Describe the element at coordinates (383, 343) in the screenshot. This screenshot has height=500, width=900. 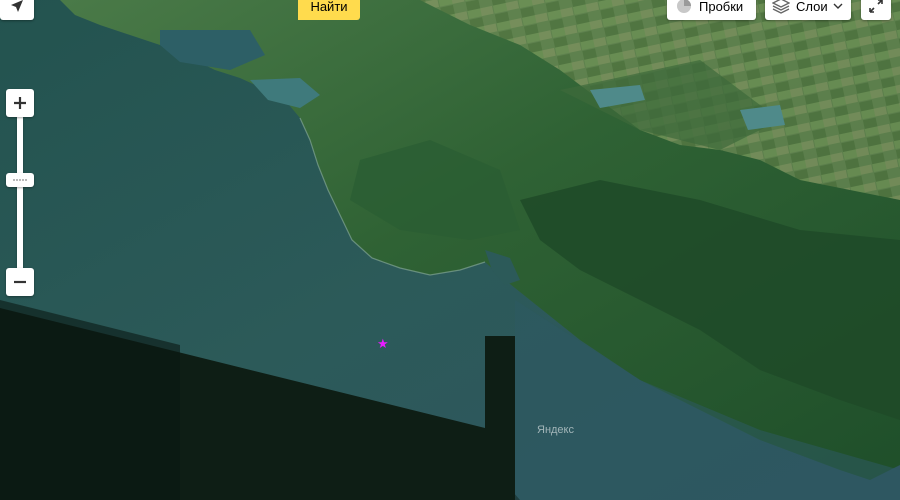
I see `star-icon: ★` at that location.